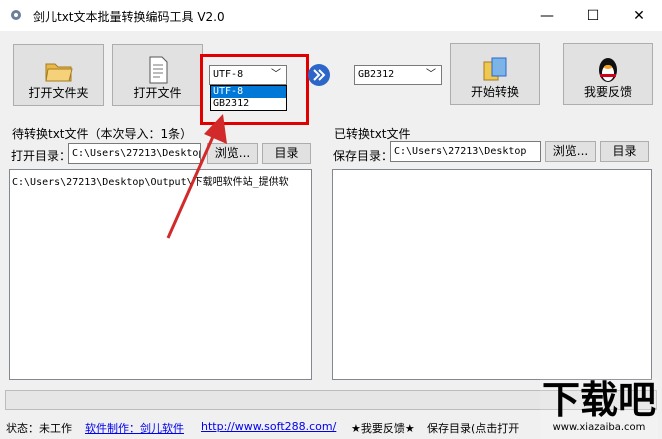  I want to click on save-dir-button: 目录, so click(624, 151).